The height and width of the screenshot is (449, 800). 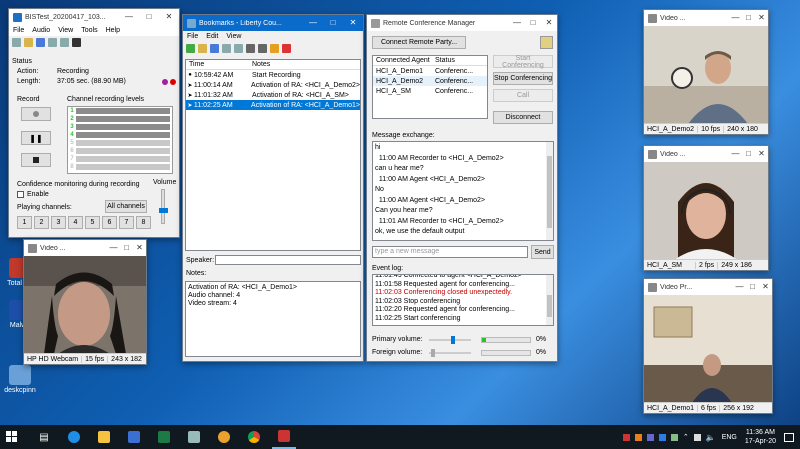 I want to click on record-button, so click(x=36, y=114).